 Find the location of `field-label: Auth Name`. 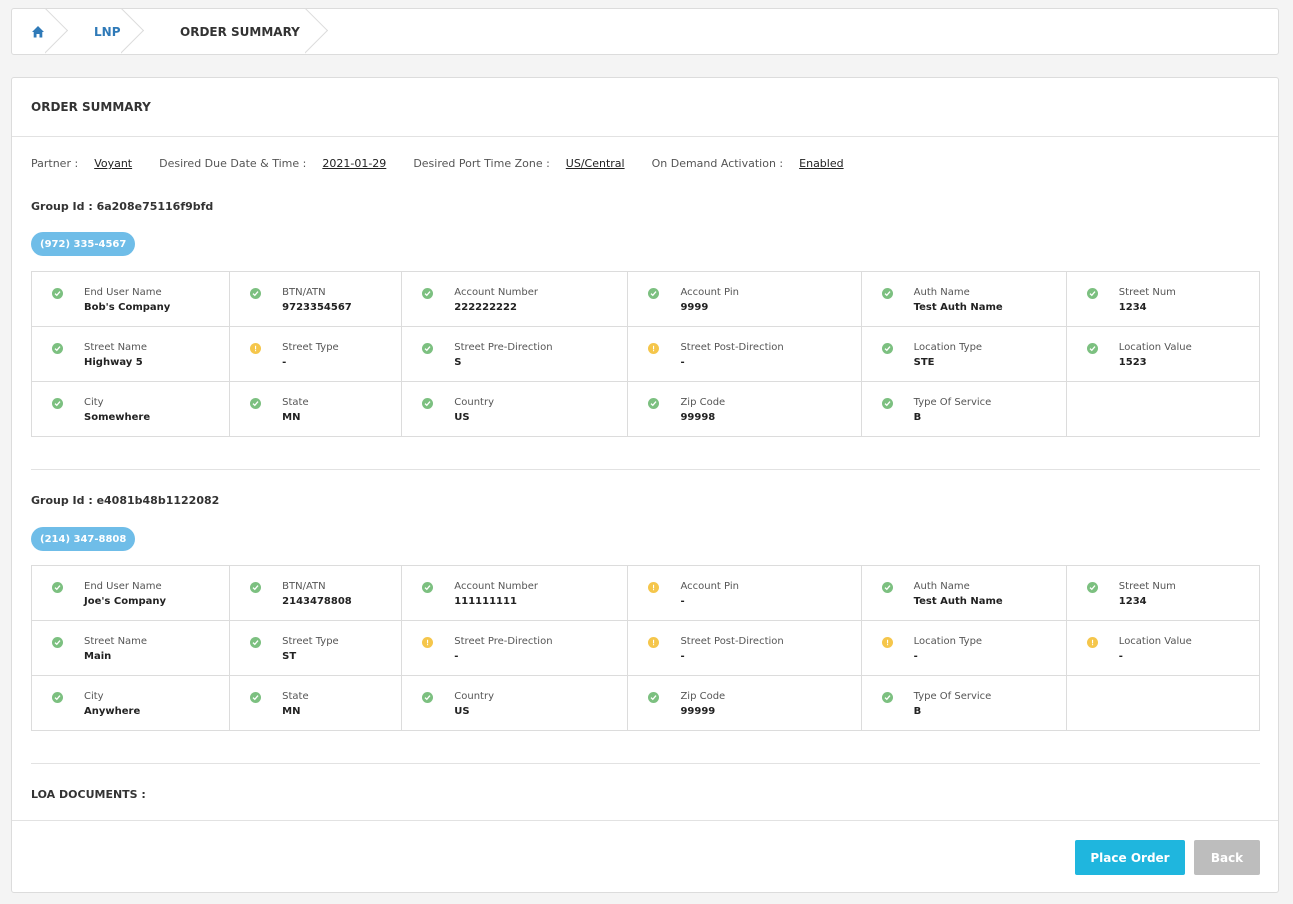

field-label: Auth Name is located at coordinates (941, 586).